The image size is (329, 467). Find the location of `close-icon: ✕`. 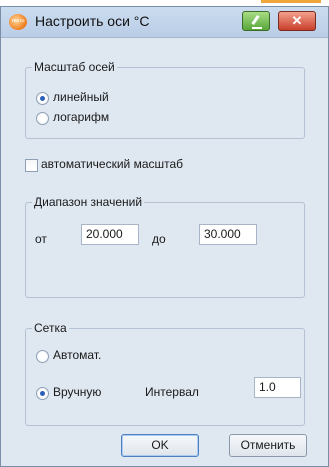

close-icon: ✕ is located at coordinates (297, 20).